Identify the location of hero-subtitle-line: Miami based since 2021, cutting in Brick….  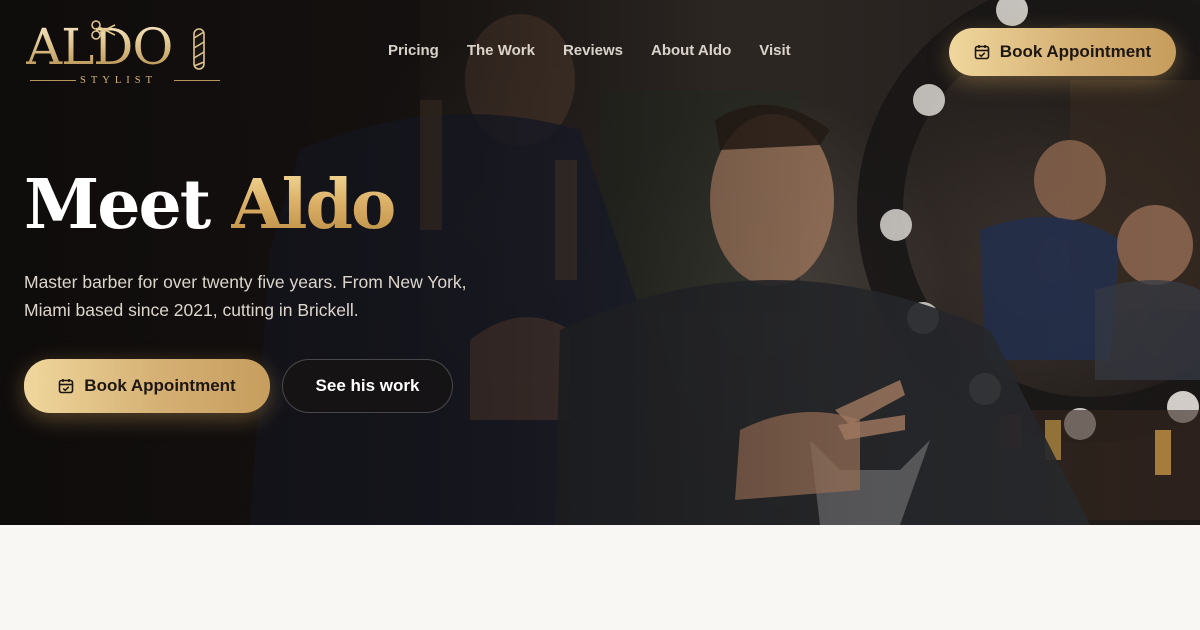
(191, 310).